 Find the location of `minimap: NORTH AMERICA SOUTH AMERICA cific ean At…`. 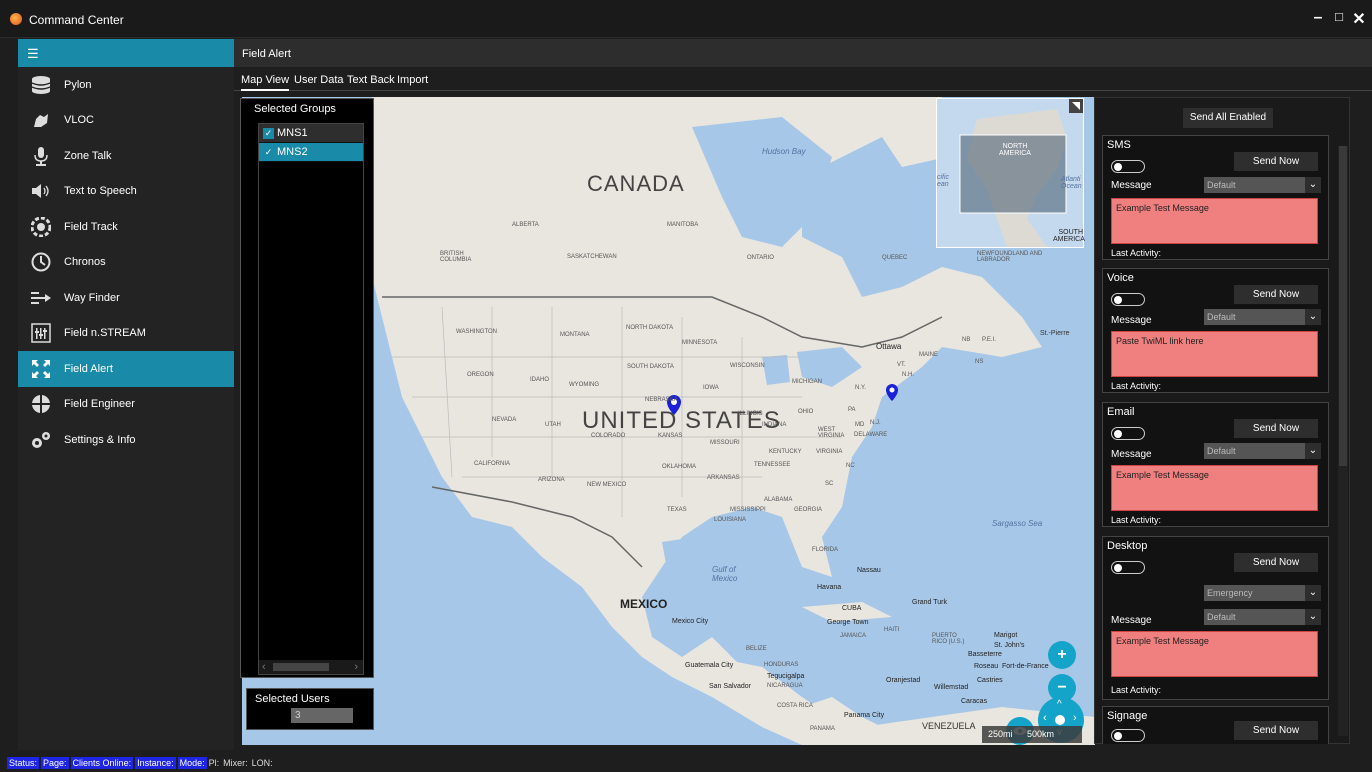

minimap: NORTH AMERICA SOUTH AMERICA cific ean At… is located at coordinates (1010, 173).